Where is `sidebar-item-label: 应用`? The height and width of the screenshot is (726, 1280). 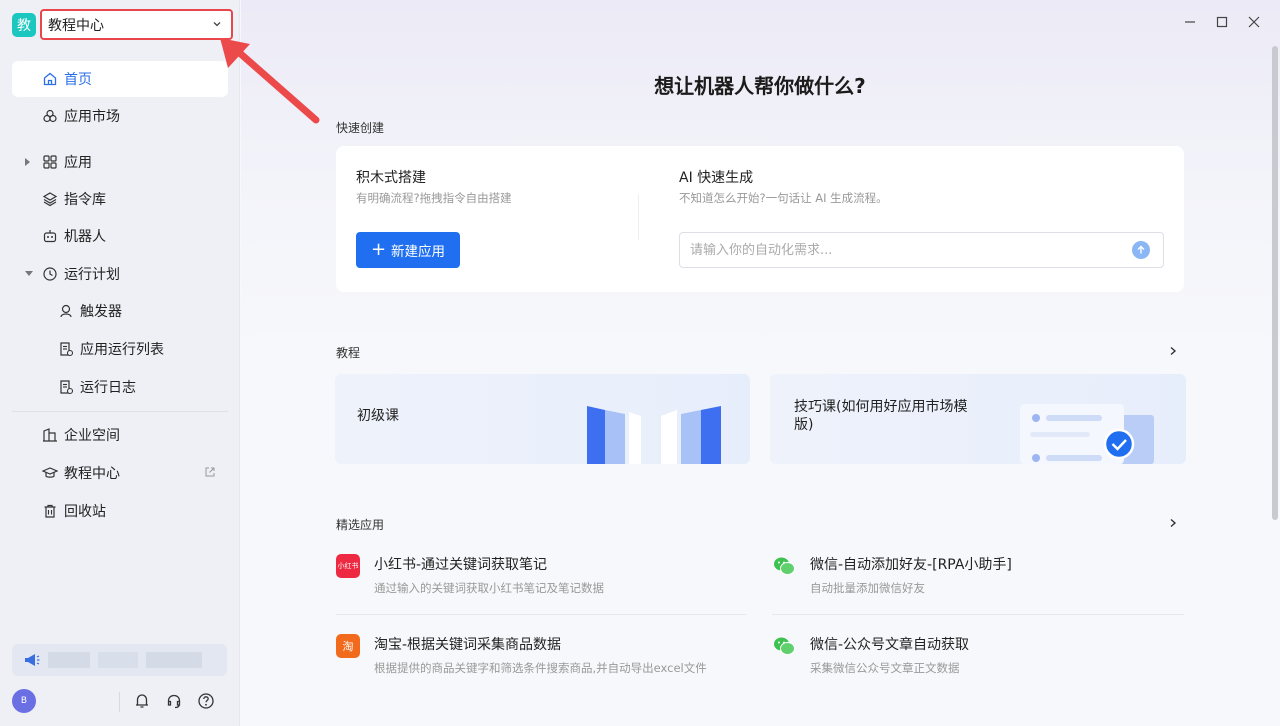
sidebar-item-label: 应用 is located at coordinates (78, 163).